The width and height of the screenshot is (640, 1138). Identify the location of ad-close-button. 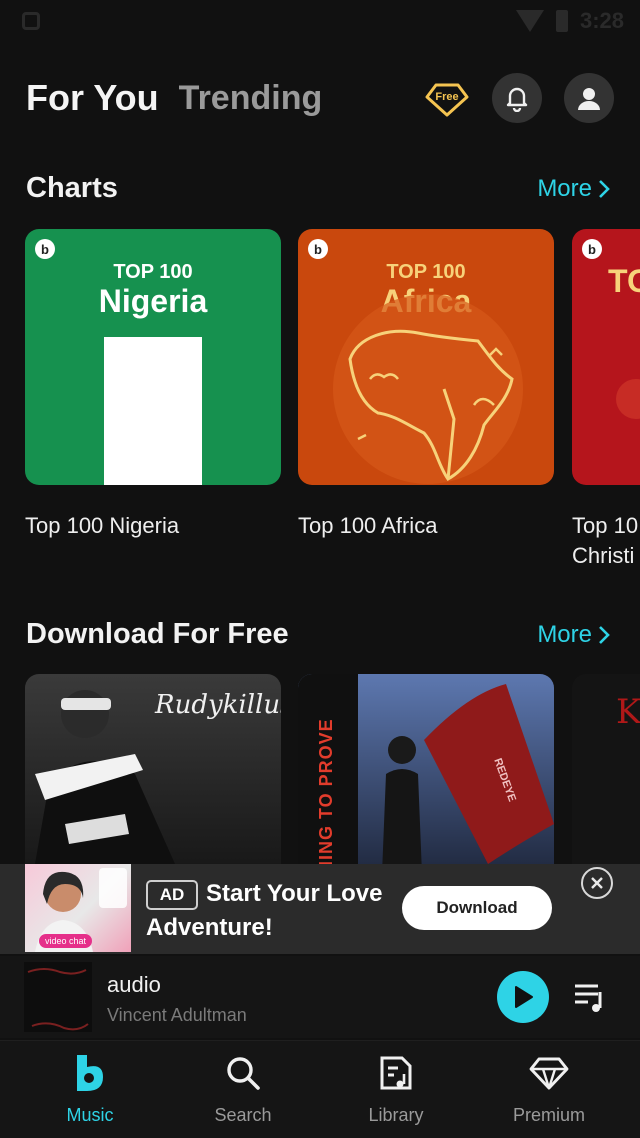
(597, 883).